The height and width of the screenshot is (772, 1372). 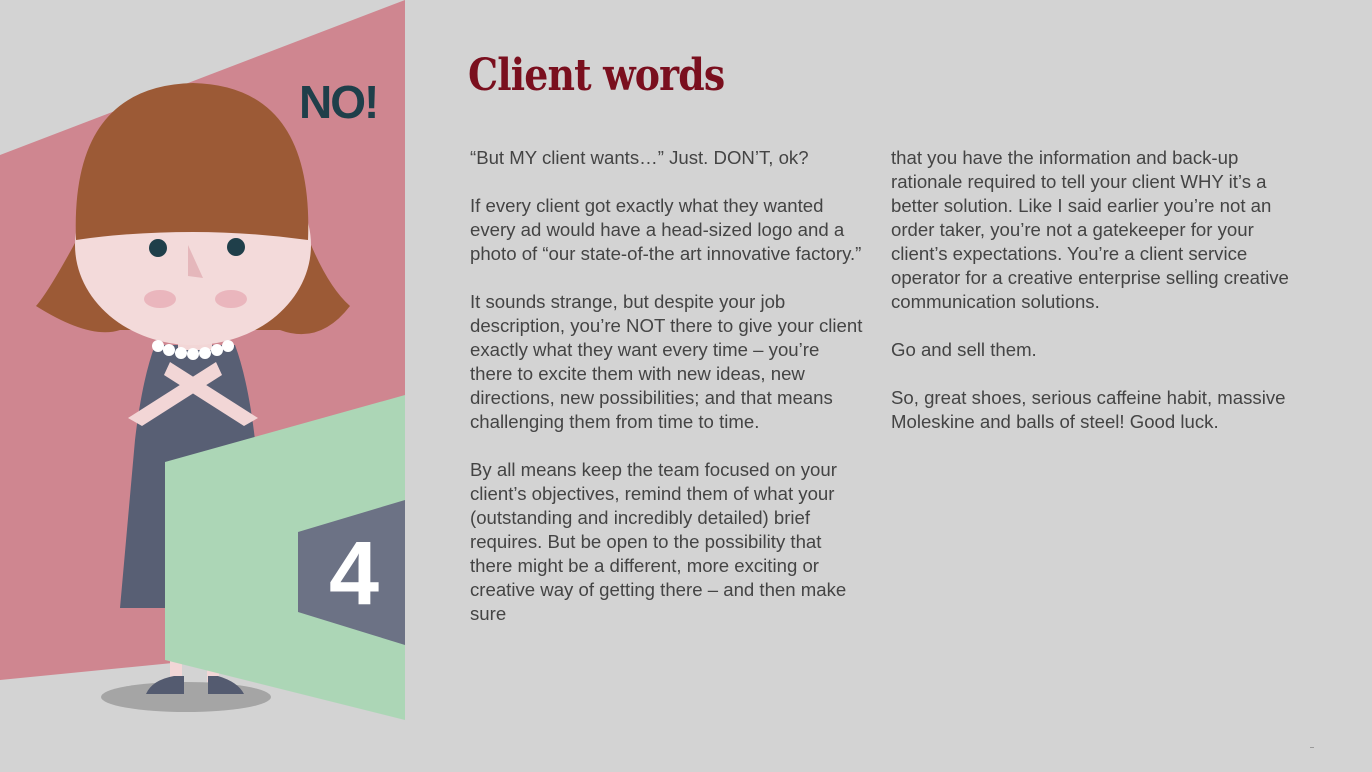 What do you see at coordinates (354, 574) in the screenshot?
I see `step-number: 4` at bounding box center [354, 574].